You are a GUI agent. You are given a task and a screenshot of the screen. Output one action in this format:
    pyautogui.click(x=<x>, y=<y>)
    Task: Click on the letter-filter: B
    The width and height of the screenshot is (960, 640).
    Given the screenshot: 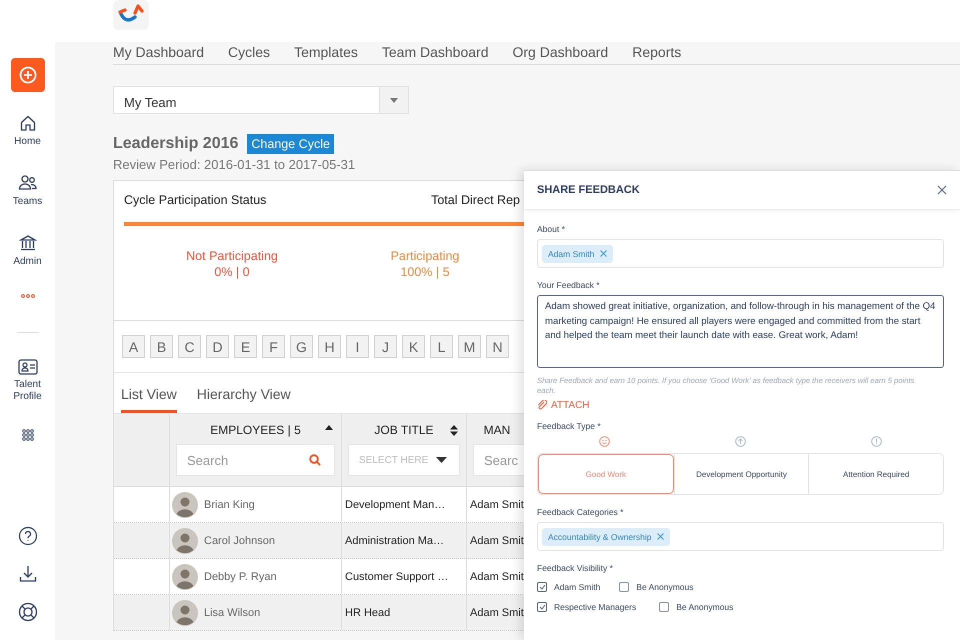 What is the action you would take?
    pyautogui.click(x=161, y=346)
    